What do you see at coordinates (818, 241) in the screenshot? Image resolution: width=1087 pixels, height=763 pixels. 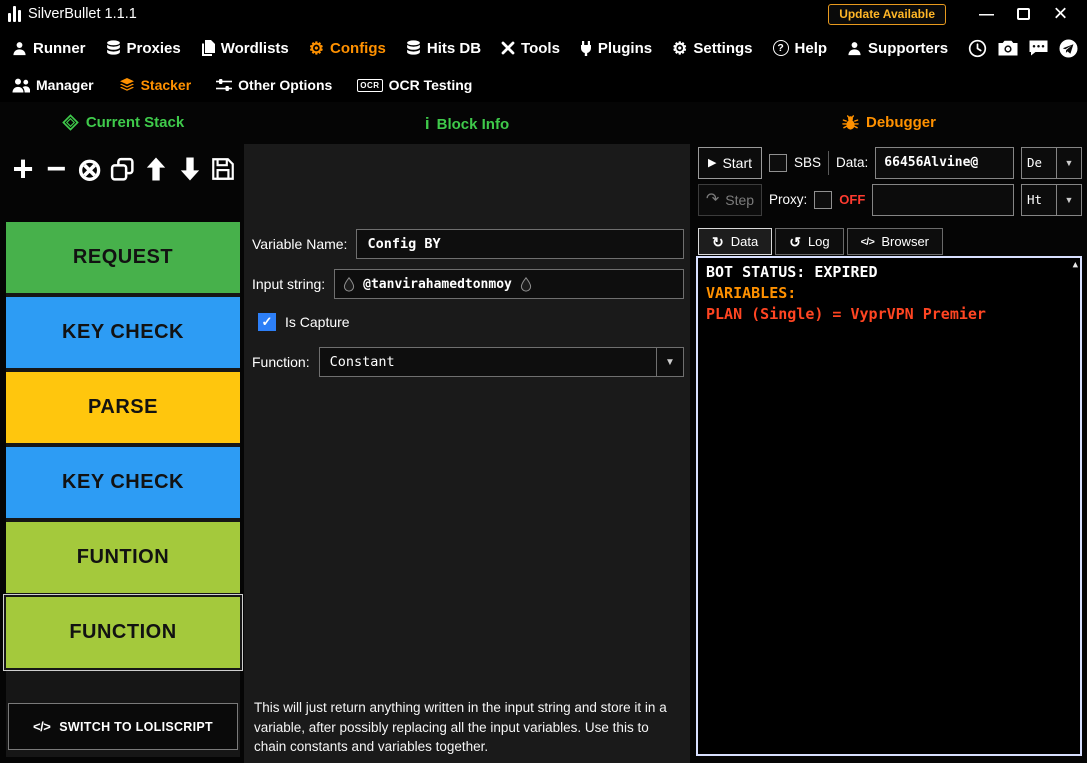 I see `tab-label: Log` at bounding box center [818, 241].